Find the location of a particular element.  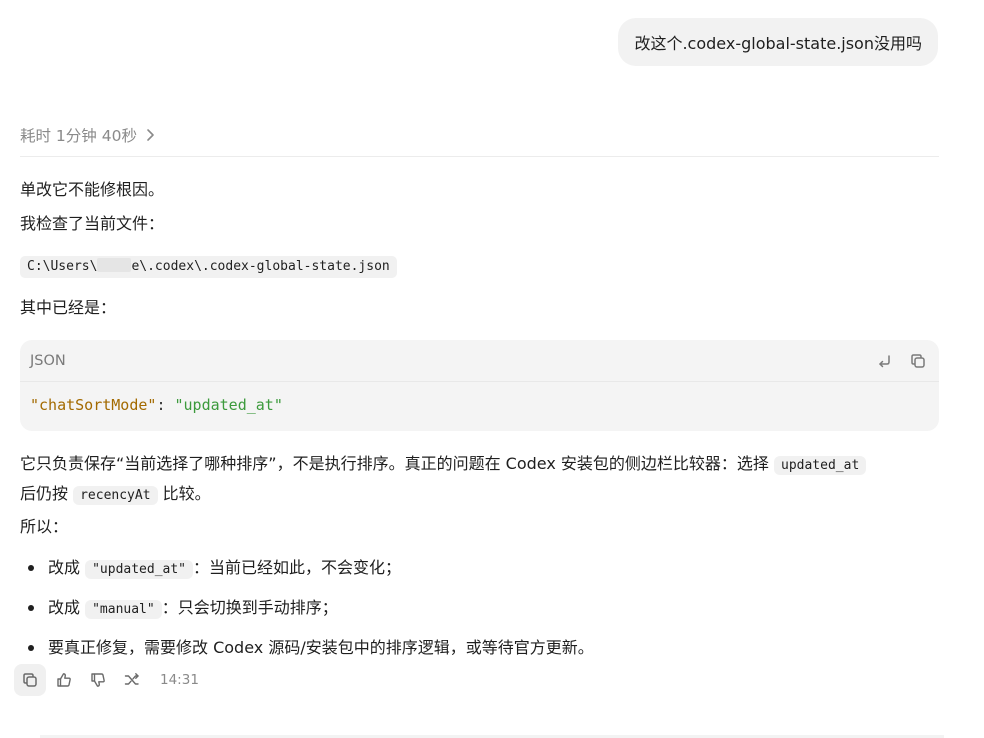

inline-code-recency-at: recencyAt is located at coordinates (115, 495).